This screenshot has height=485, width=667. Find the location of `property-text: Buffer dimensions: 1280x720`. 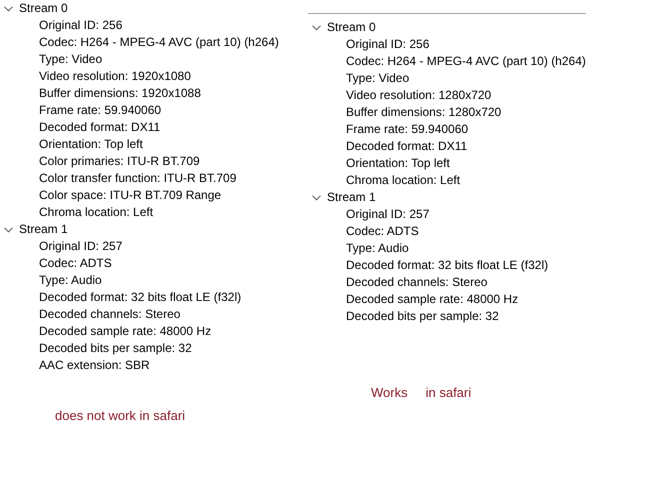

property-text: Buffer dimensions: 1280x720 is located at coordinates (424, 112).